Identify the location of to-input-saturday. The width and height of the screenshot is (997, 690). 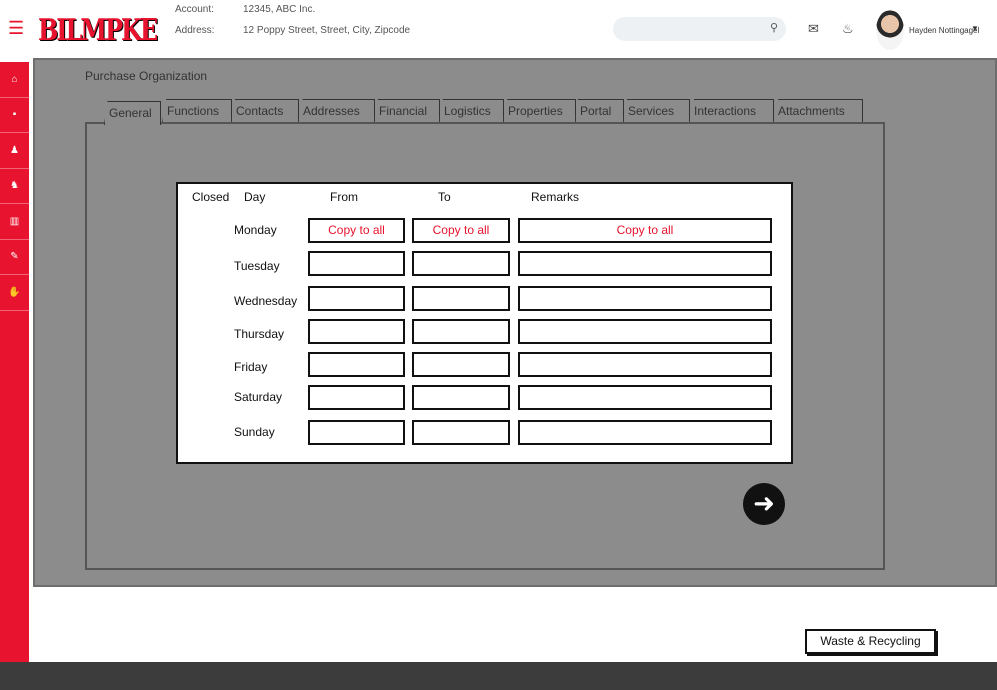
(461, 397).